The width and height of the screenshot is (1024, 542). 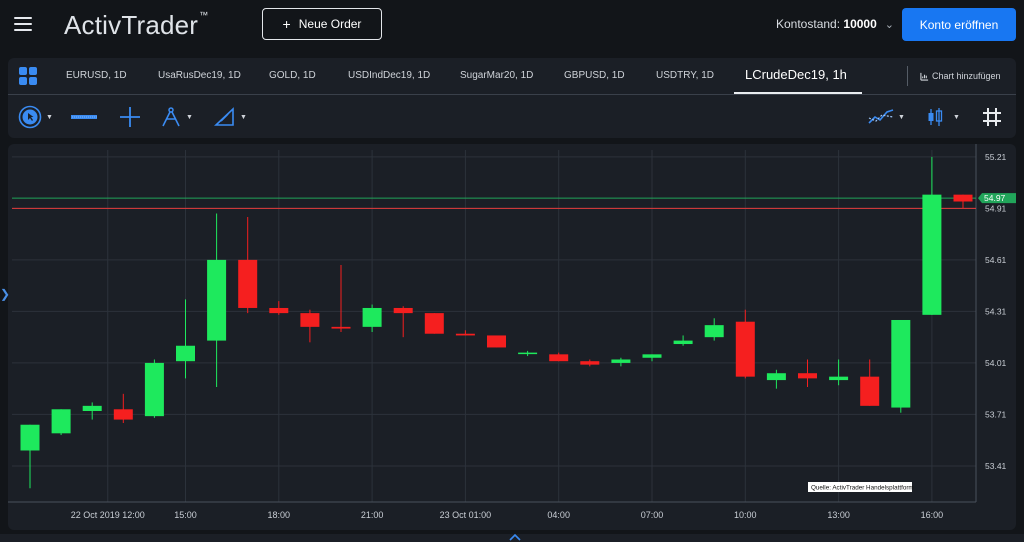 What do you see at coordinates (995, 198) in the screenshot?
I see `current-price-label: 54.97` at bounding box center [995, 198].